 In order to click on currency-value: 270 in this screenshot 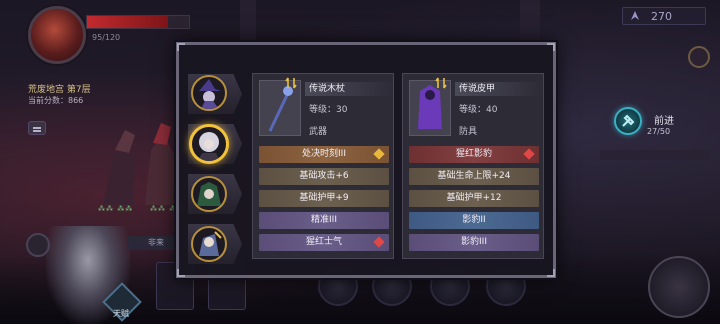, I will do `click(661, 16)`.